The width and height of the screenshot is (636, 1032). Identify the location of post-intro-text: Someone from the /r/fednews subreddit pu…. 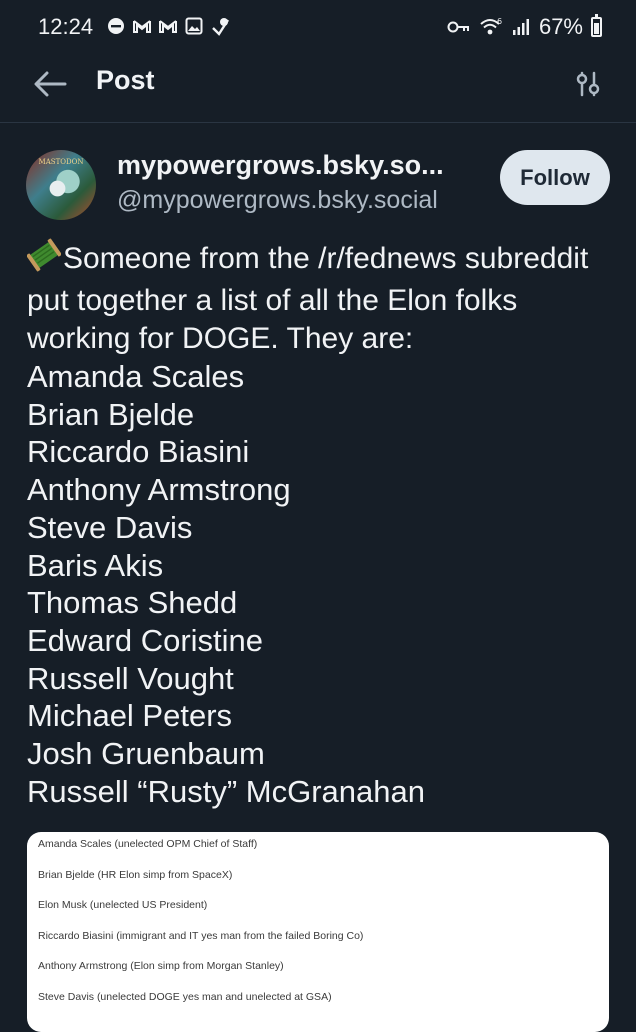
(308, 298).